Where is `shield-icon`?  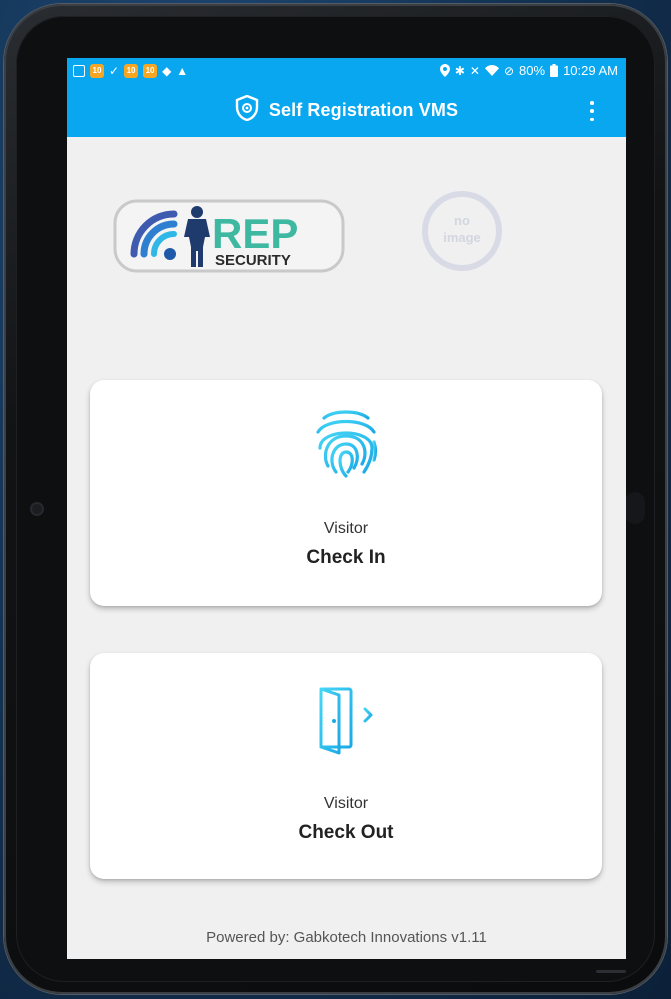 shield-icon is located at coordinates (247, 110).